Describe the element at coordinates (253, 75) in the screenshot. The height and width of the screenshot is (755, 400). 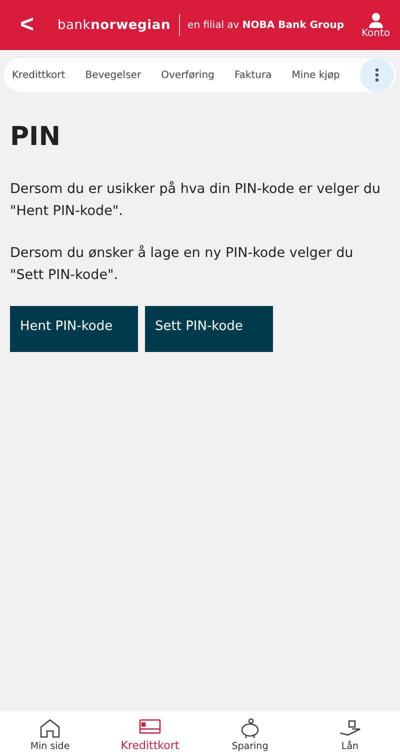
I see `subnav-link: Faktura` at that location.